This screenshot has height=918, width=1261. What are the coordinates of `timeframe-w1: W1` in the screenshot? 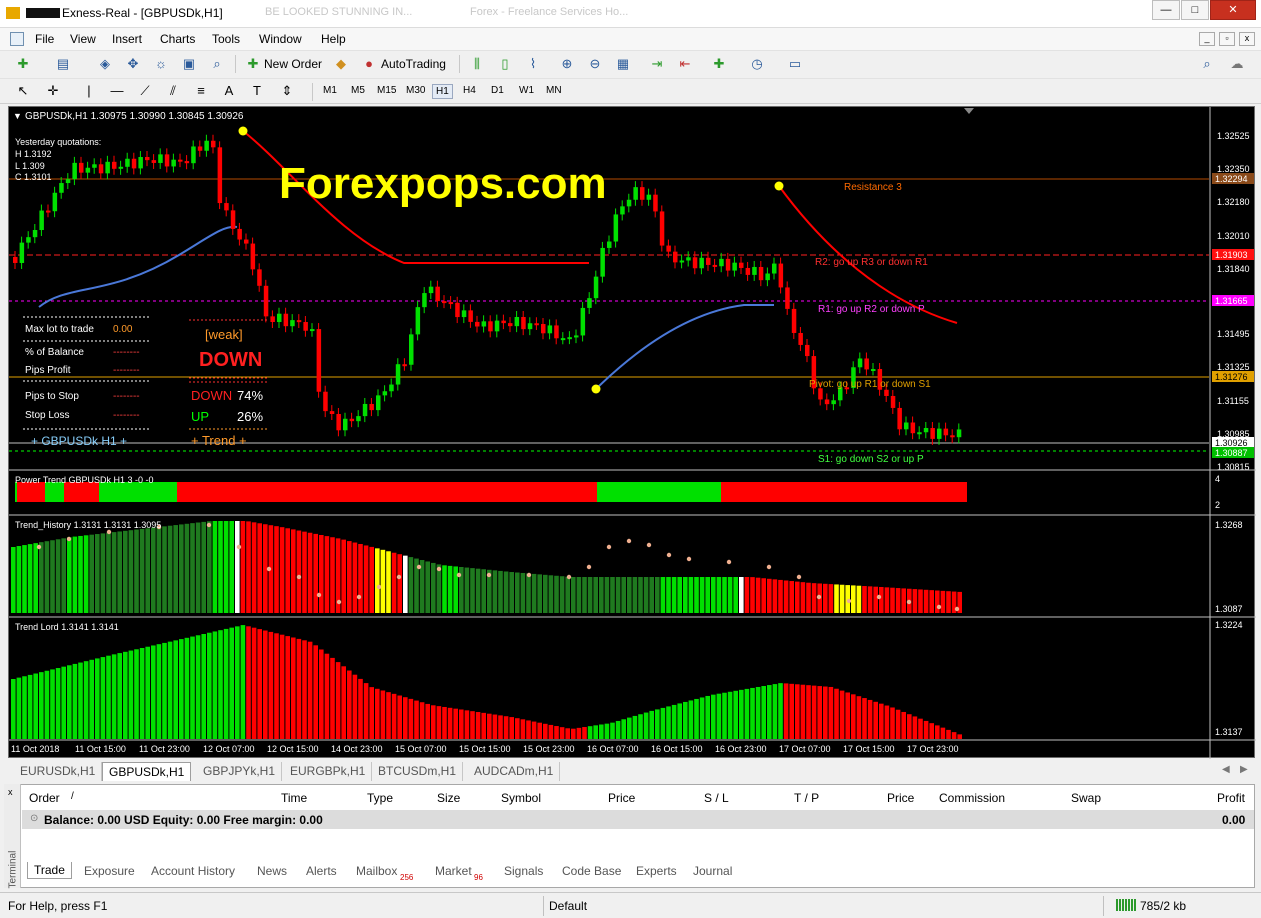 It's located at (526, 90).